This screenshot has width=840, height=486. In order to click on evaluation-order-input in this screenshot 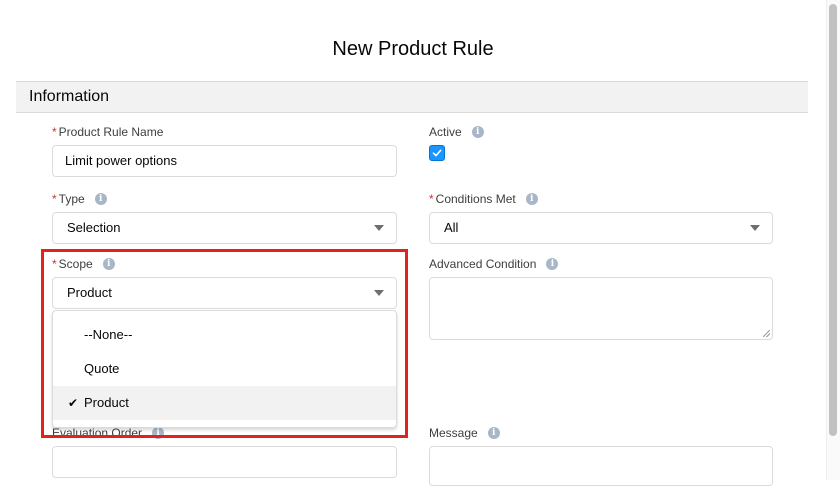, I will do `click(224, 462)`.